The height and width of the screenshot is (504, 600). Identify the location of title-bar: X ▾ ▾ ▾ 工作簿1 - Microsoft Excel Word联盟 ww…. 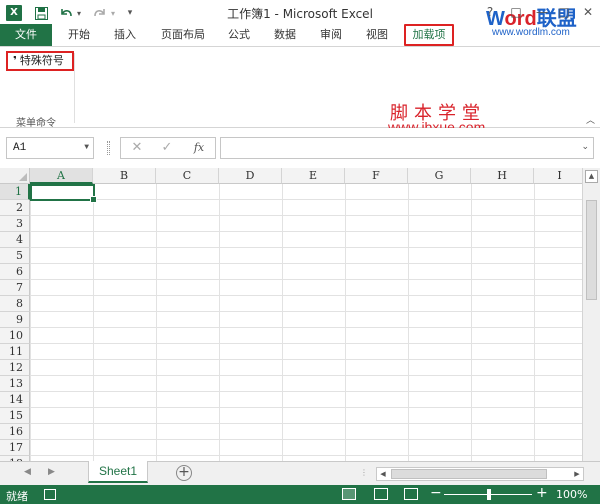
(300, 19).